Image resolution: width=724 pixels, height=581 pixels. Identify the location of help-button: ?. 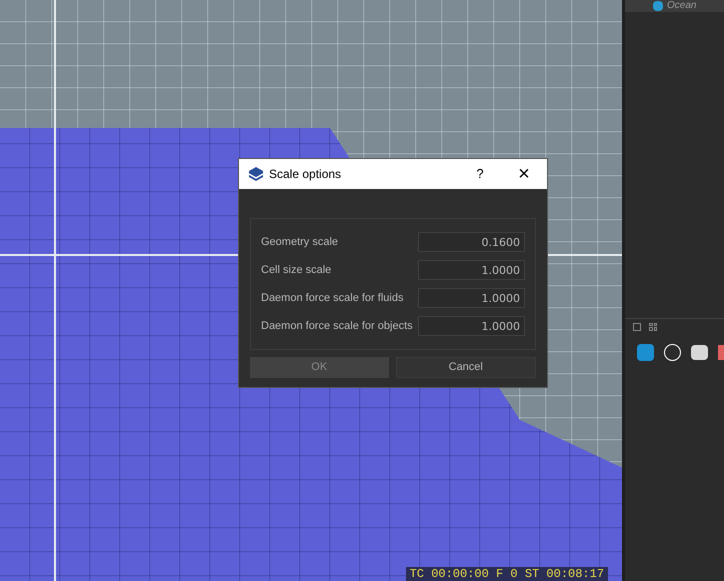
(480, 174).